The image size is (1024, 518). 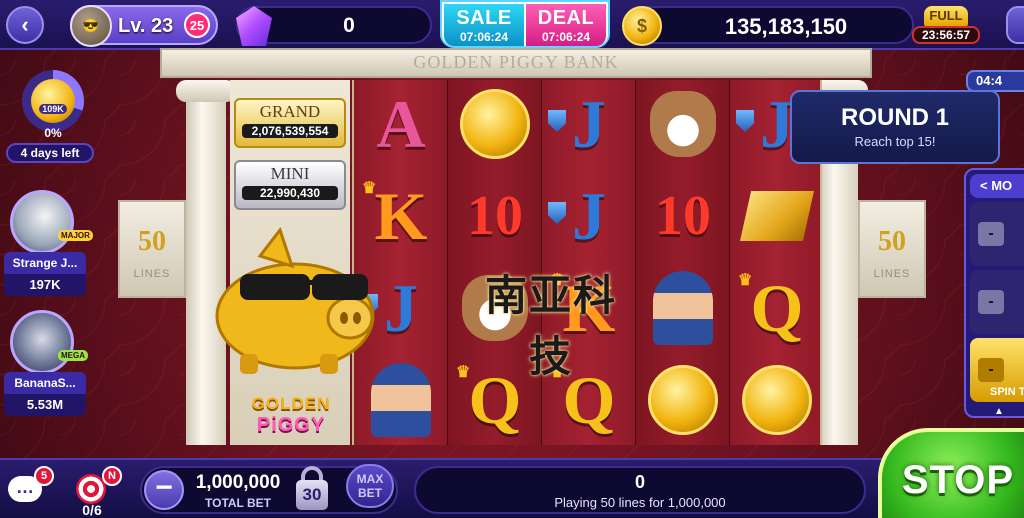 I want to click on cop-symbol-icon, so click(x=683, y=308).